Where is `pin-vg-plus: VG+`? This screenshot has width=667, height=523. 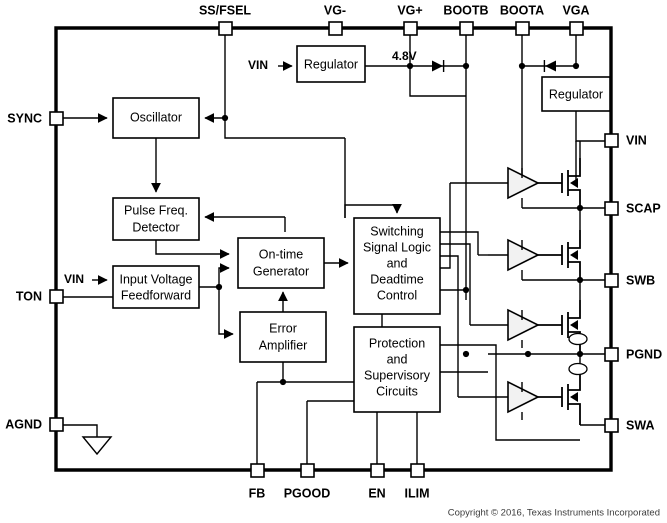 pin-vg-plus: VG+ is located at coordinates (410, 19).